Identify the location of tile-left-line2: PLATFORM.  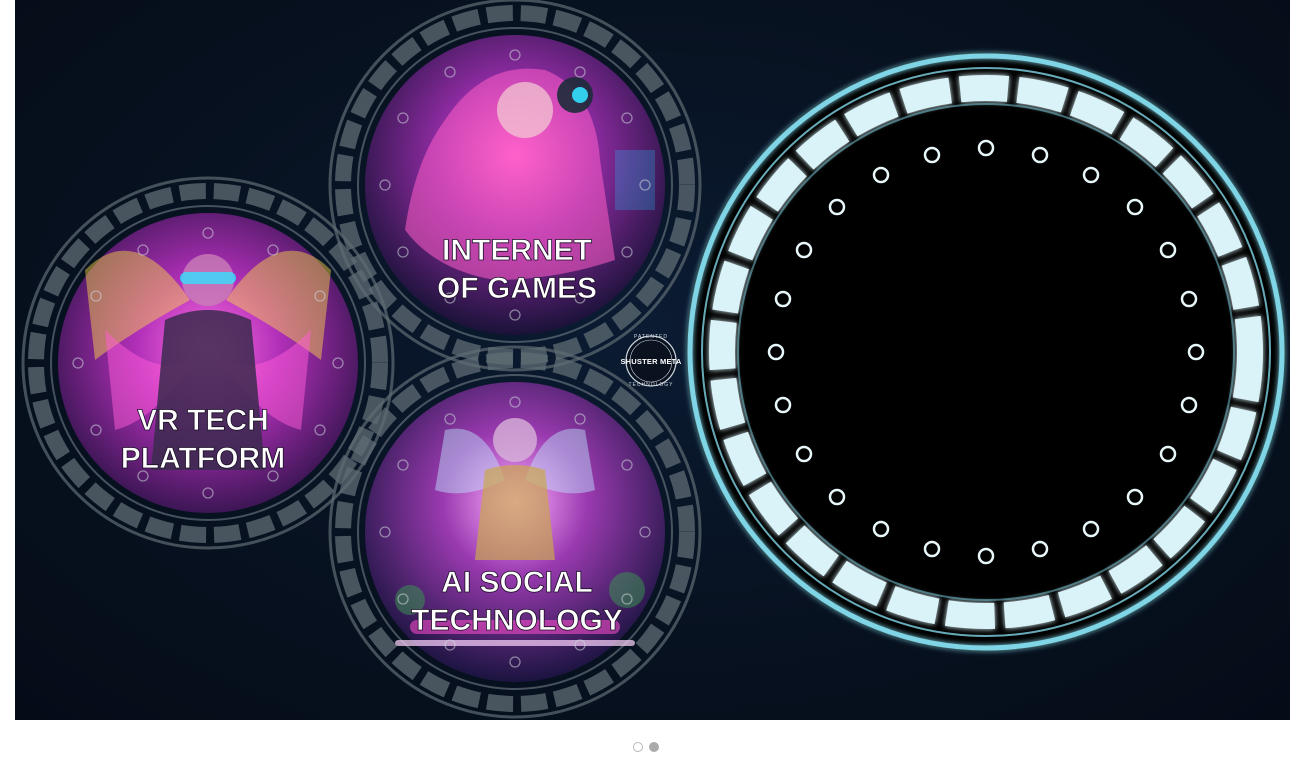
(203, 458).